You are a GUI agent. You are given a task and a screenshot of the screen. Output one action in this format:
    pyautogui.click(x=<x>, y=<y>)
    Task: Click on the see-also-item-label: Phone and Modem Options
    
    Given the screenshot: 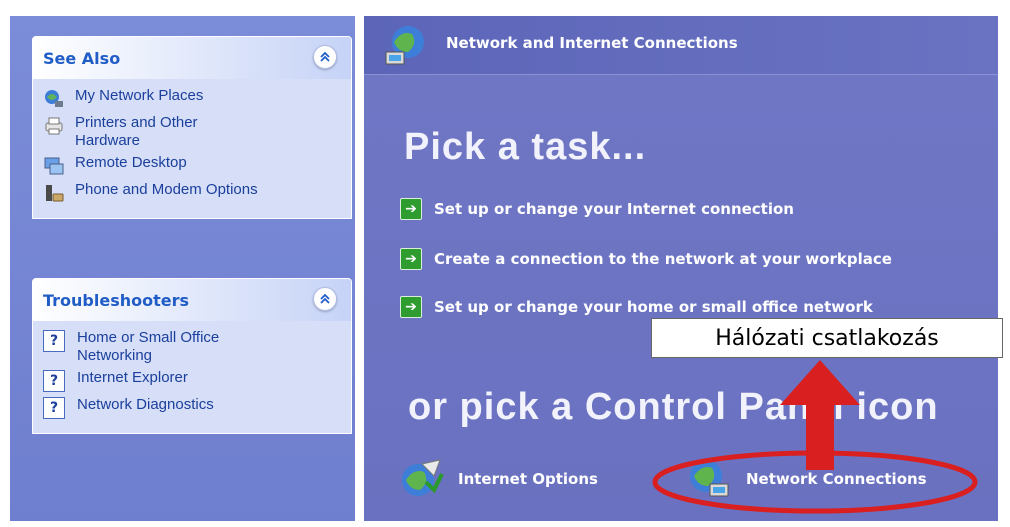 What is the action you would take?
    pyautogui.click(x=166, y=189)
    